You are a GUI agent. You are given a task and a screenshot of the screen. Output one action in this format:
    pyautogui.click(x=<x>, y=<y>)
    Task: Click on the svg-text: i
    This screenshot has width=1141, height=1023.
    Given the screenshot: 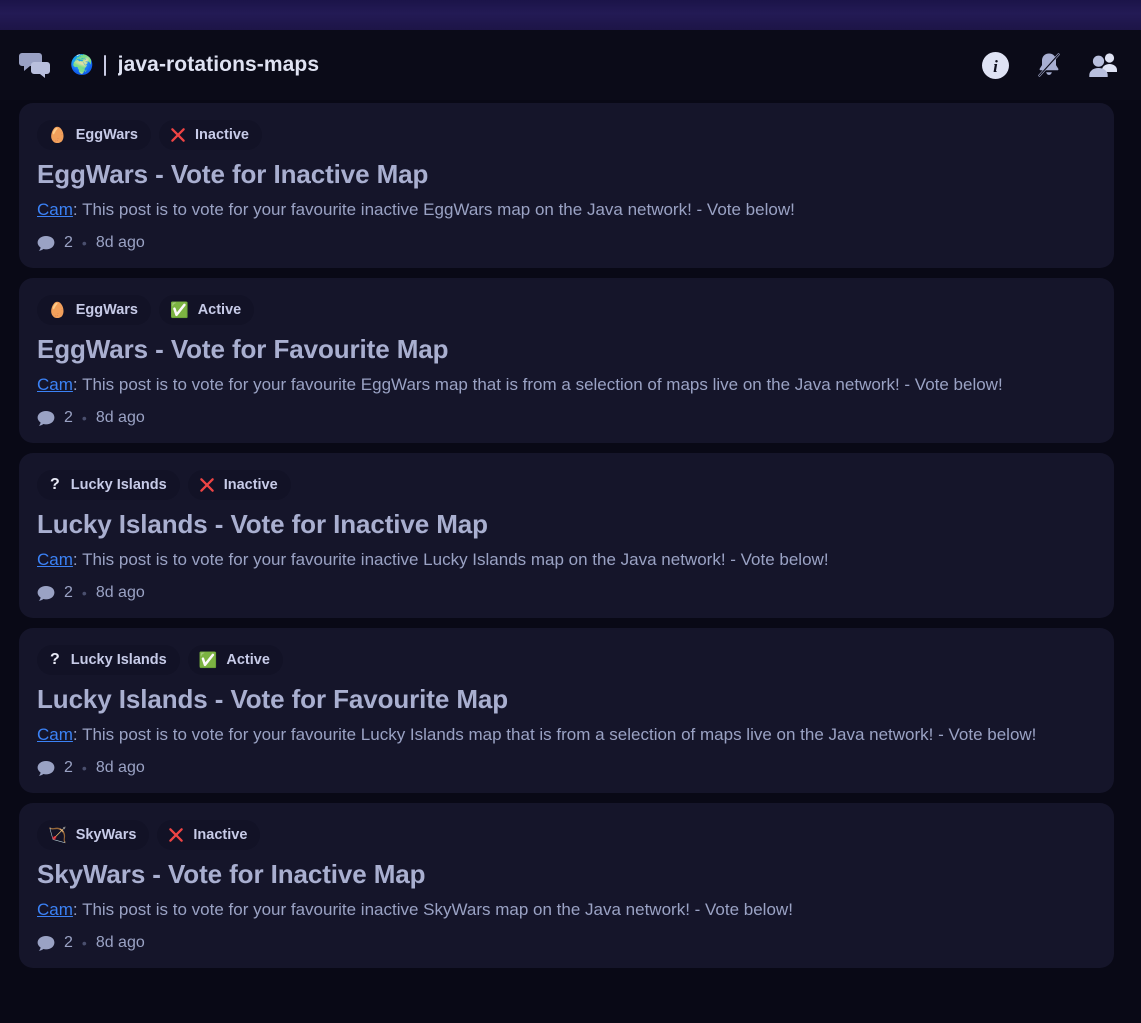 What is the action you would take?
    pyautogui.click(x=995, y=66)
    